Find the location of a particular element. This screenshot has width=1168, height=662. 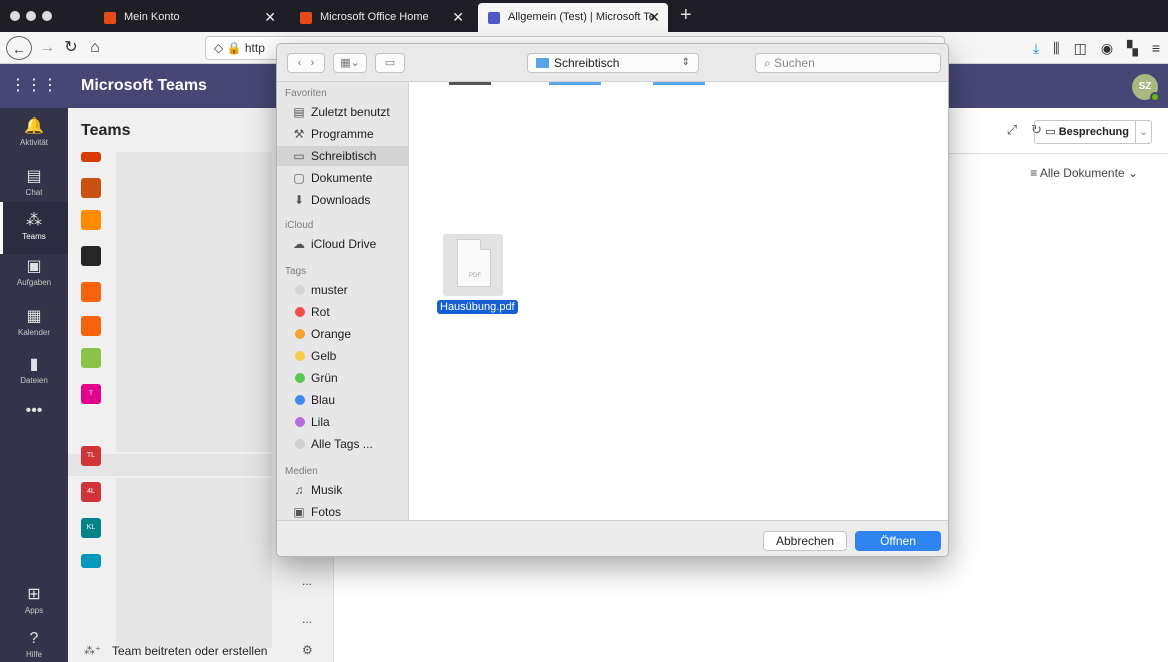

forward-chevron-icon: › is located at coordinates (313, 63).